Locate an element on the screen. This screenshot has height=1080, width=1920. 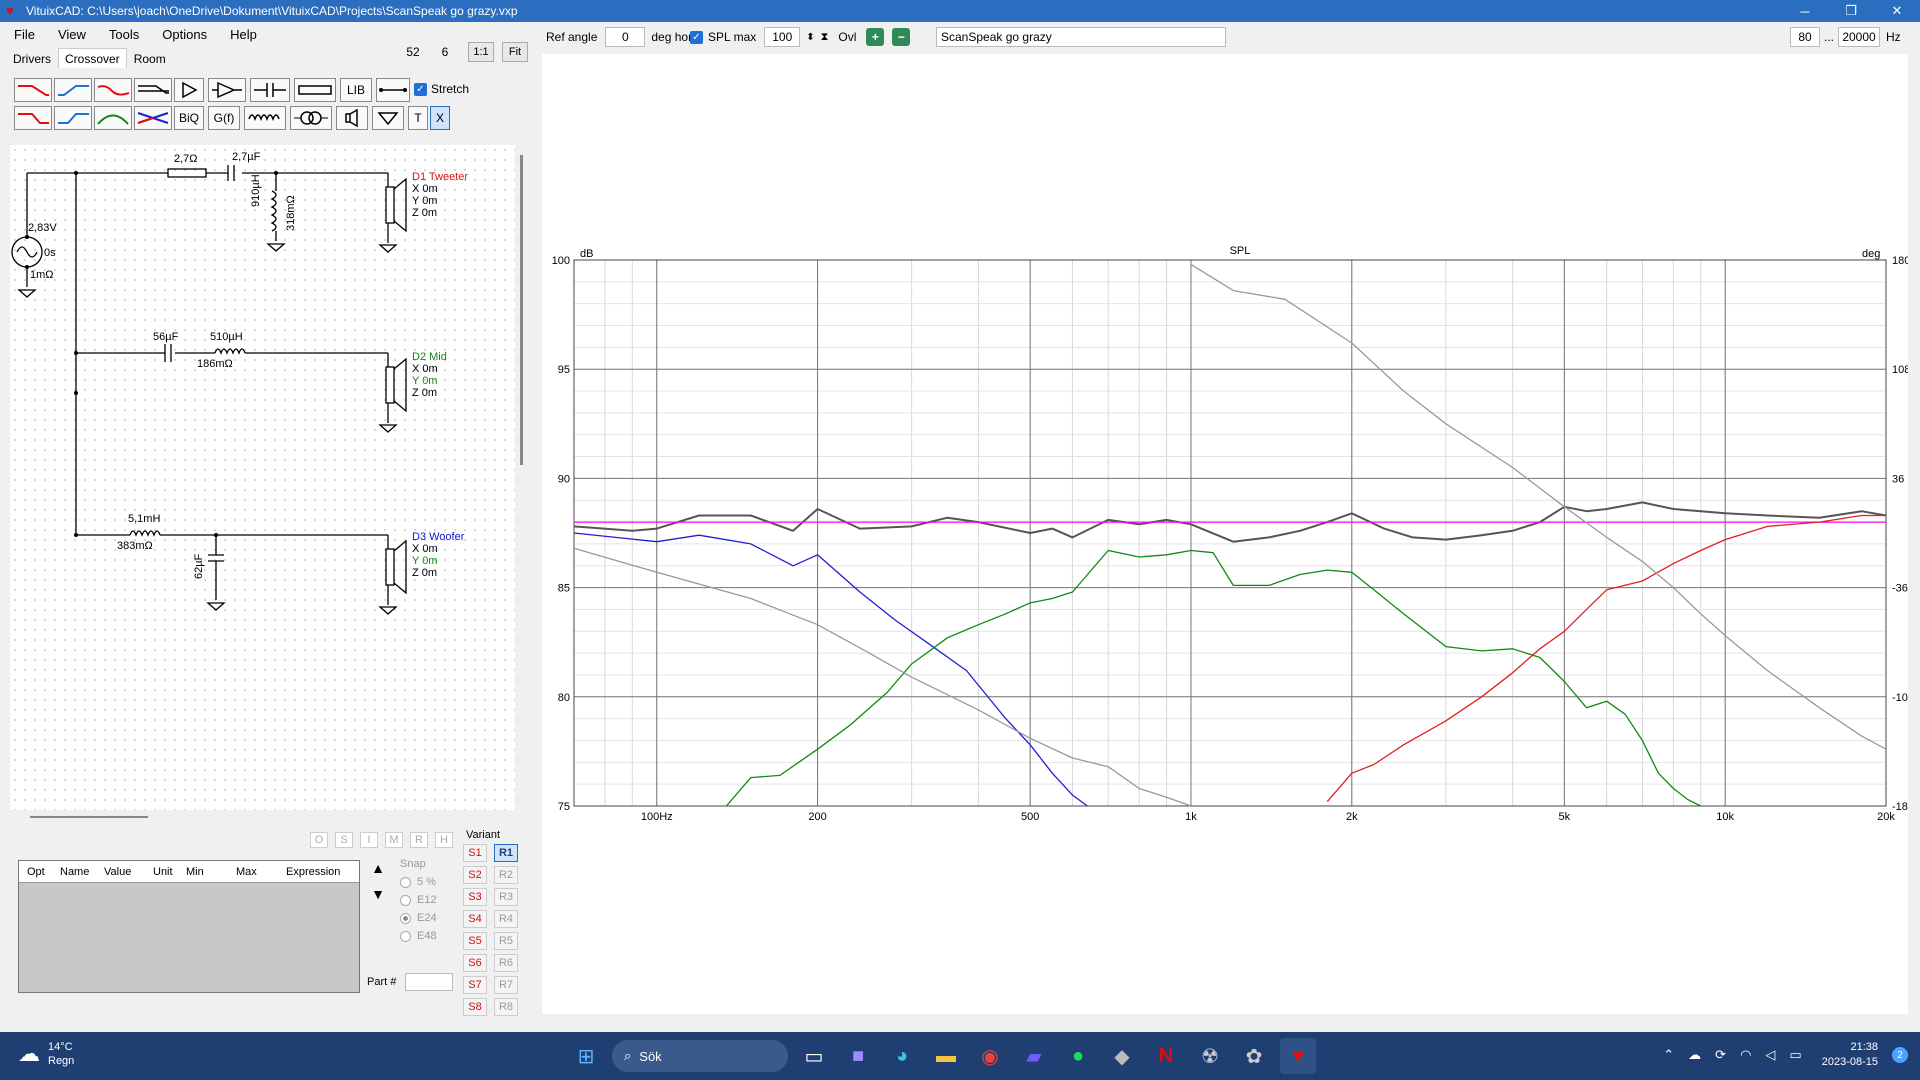
l3r-label: 383mΩ is located at coordinates (135, 546).